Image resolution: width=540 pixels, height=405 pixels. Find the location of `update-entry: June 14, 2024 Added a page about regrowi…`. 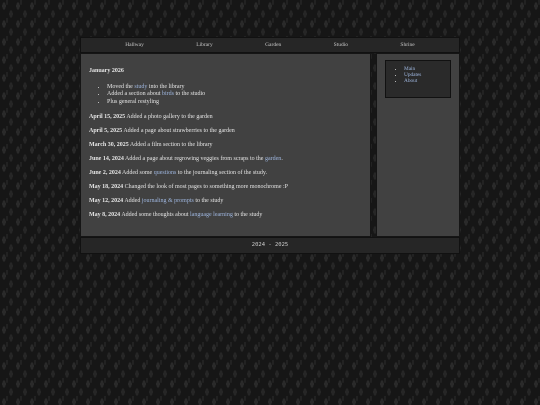

update-entry: June 14, 2024 Added a page about regrowi… is located at coordinates (225, 160).